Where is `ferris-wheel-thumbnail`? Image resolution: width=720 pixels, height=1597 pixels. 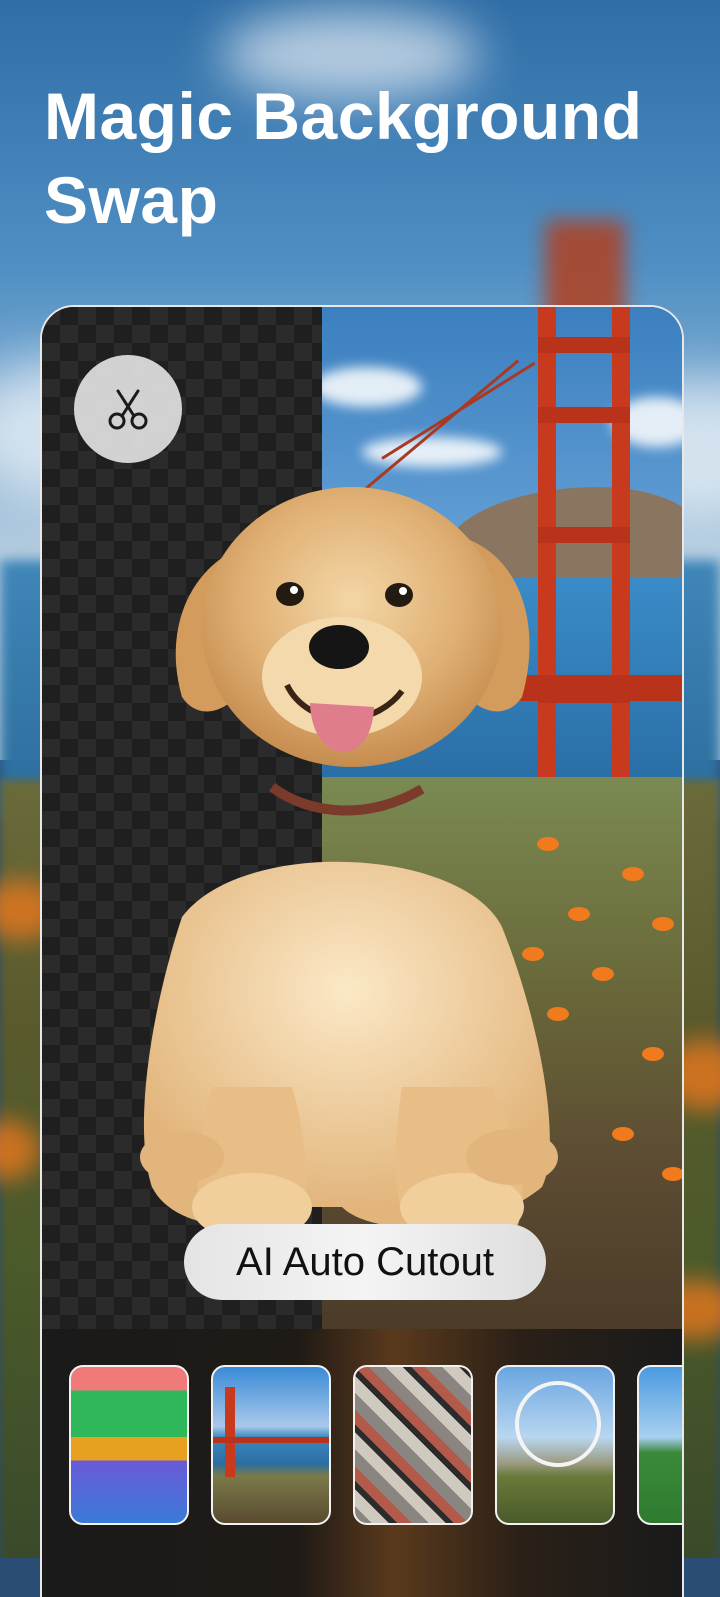 ferris-wheel-thumbnail is located at coordinates (555, 1445).